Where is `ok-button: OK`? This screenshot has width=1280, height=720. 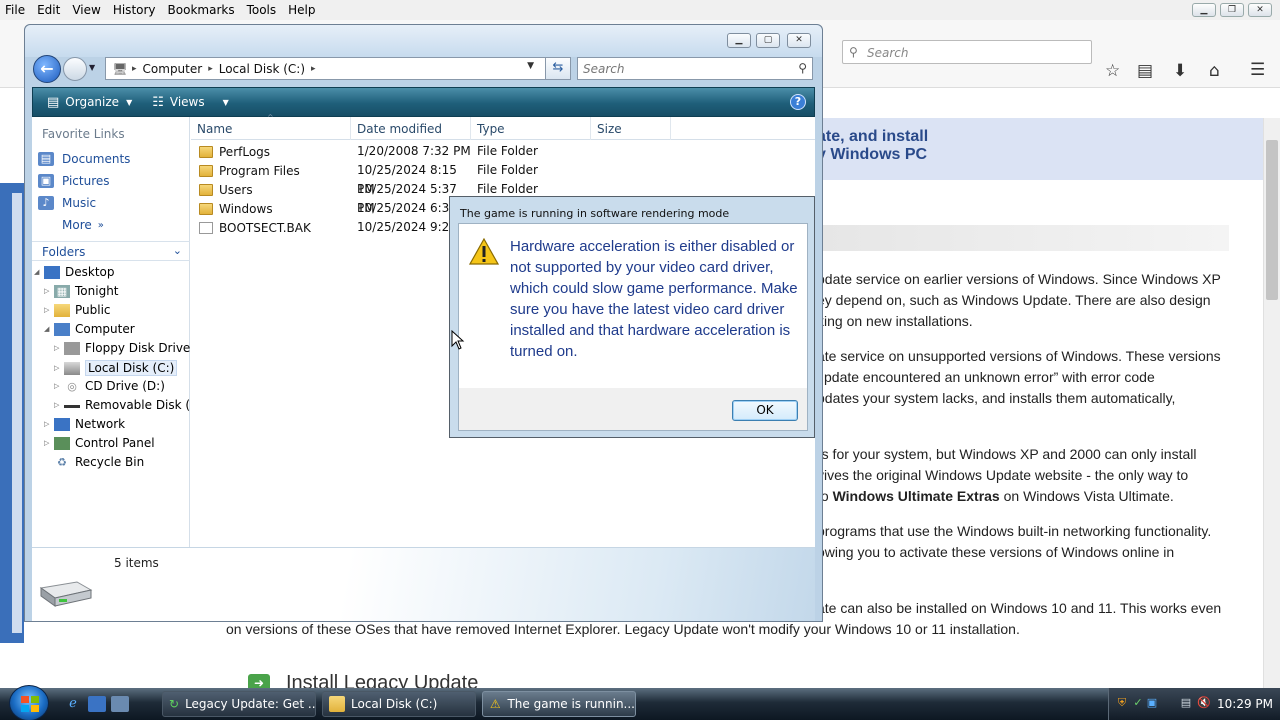 ok-button: OK is located at coordinates (765, 410).